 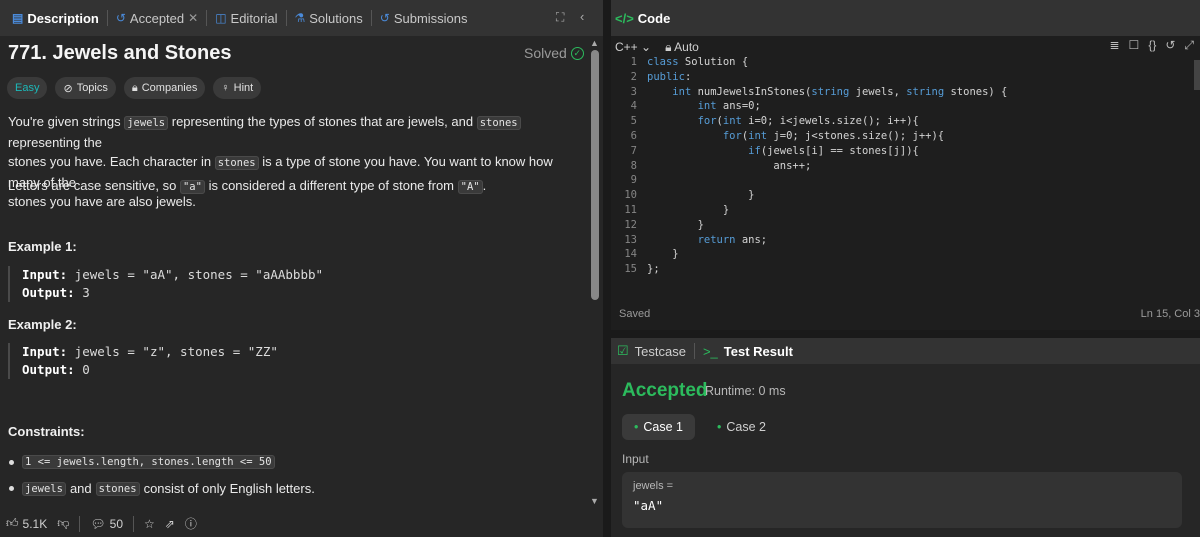 What do you see at coordinates (682, 47) in the screenshot?
I see `auto-mode-toggle: 🔒︎ Auto` at bounding box center [682, 47].